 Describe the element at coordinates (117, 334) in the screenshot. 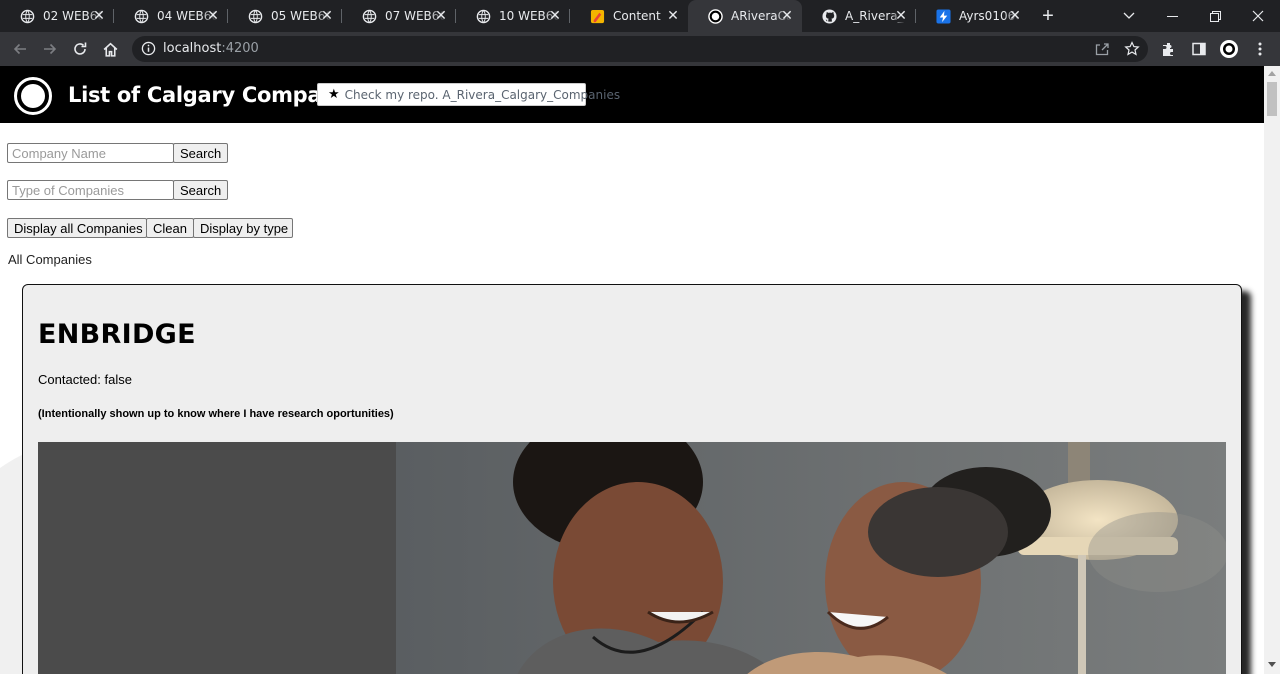

I see `company-name: ENBRIDGE` at that location.